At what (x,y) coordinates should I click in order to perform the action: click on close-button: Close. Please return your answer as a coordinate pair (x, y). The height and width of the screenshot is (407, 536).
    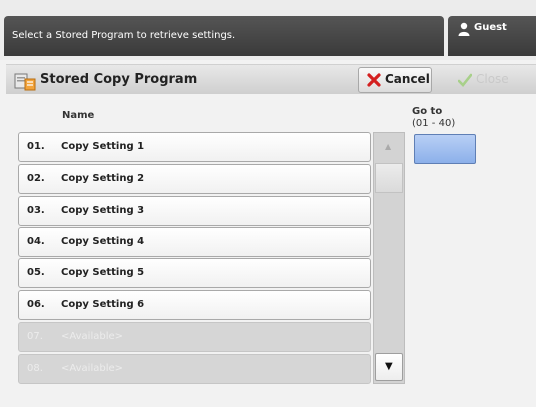
    Looking at the image, I should click on (484, 80).